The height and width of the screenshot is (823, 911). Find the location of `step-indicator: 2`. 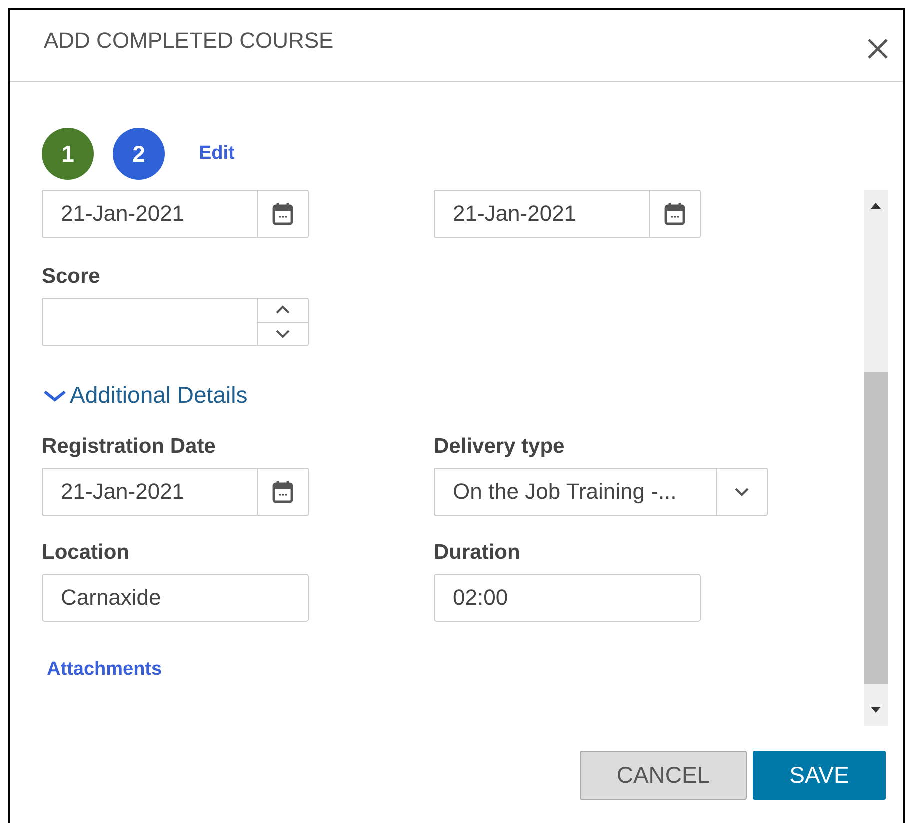

step-indicator: 2 is located at coordinates (139, 154).